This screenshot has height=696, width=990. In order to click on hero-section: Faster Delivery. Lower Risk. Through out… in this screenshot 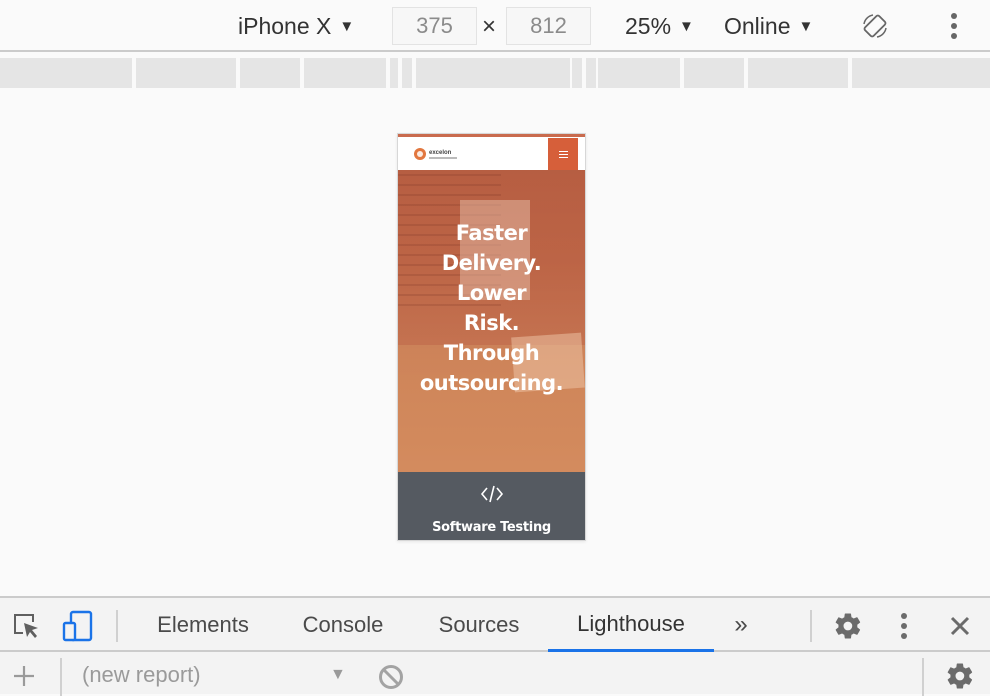, I will do `click(491, 321)`.